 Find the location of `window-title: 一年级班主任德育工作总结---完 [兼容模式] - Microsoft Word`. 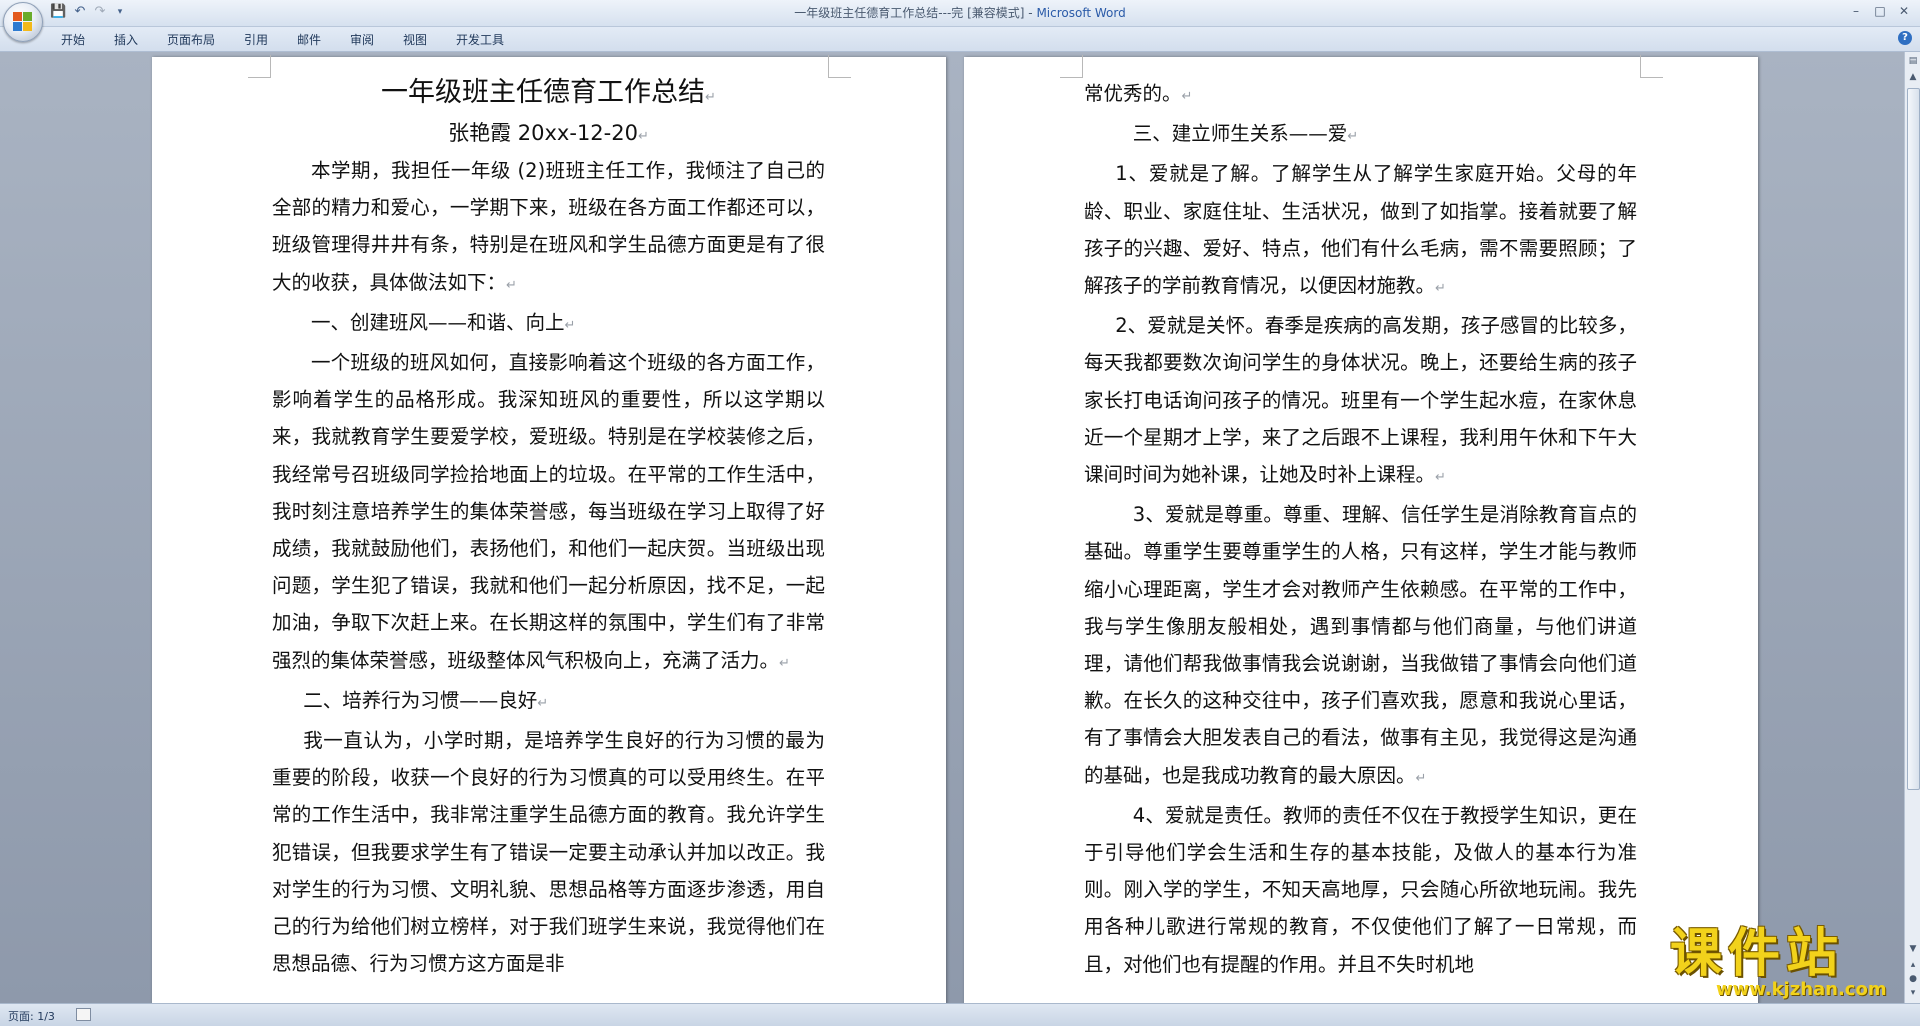

window-title: 一年级班主任德育工作总结---完 [兼容模式] - Microsoft Word is located at coordinates (960, 13).